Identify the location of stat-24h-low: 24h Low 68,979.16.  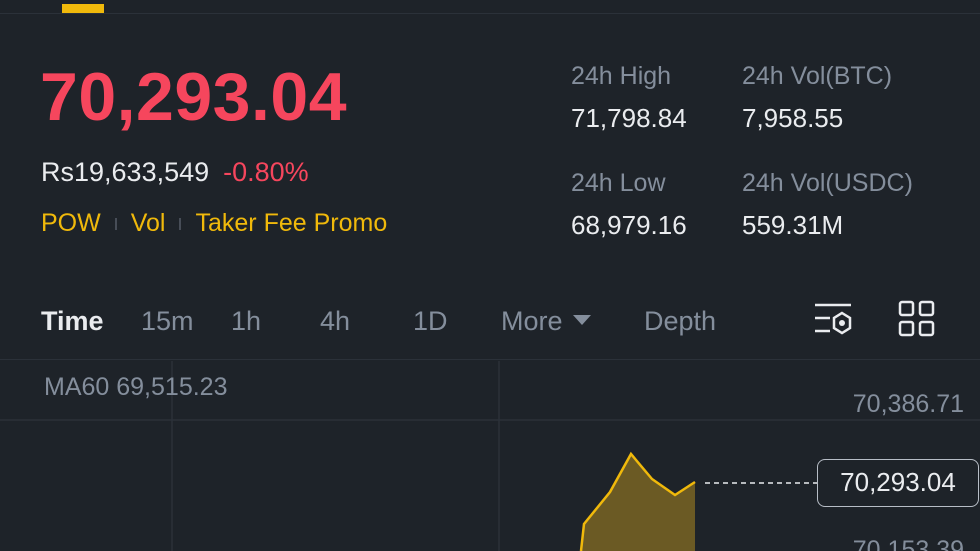
(629, 205).